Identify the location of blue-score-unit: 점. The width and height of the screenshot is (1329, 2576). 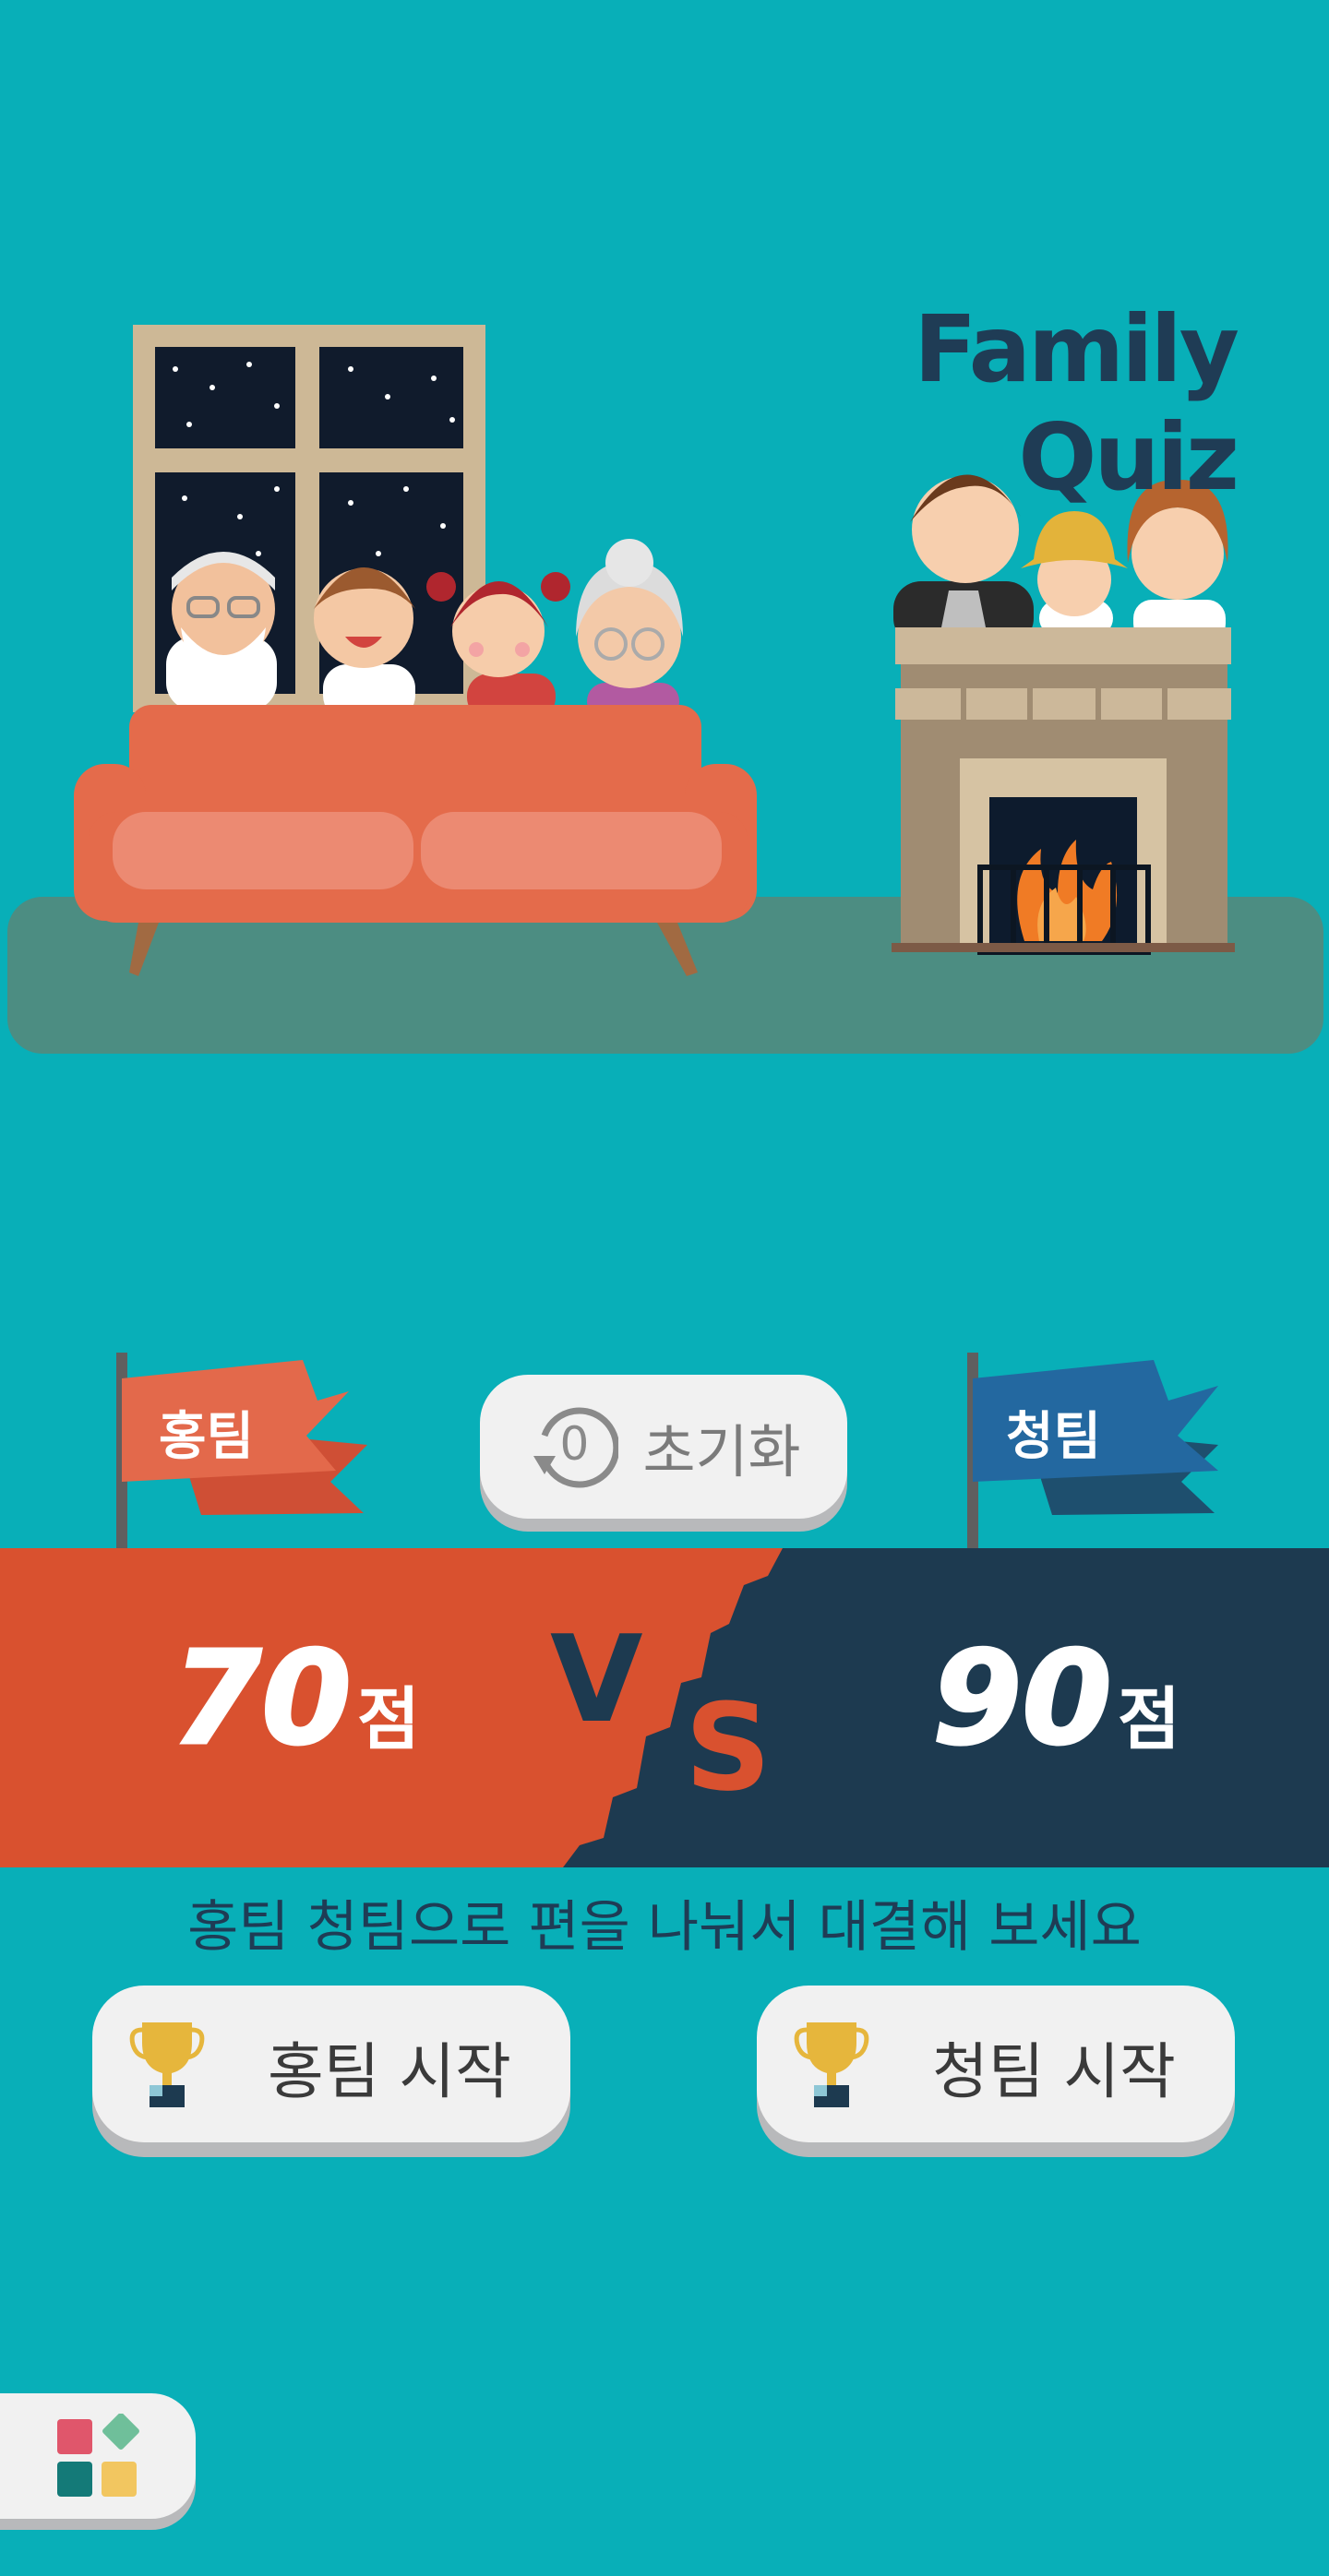
(1149, 1719).